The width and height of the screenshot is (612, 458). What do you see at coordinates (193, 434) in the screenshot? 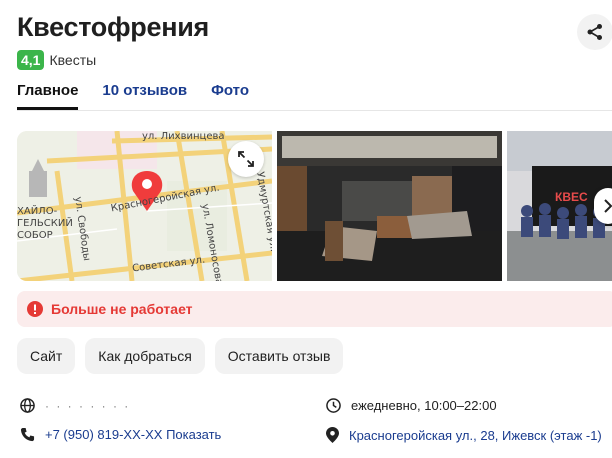
I see `show-phone-link: Показать` at bounding box center [193, 434].